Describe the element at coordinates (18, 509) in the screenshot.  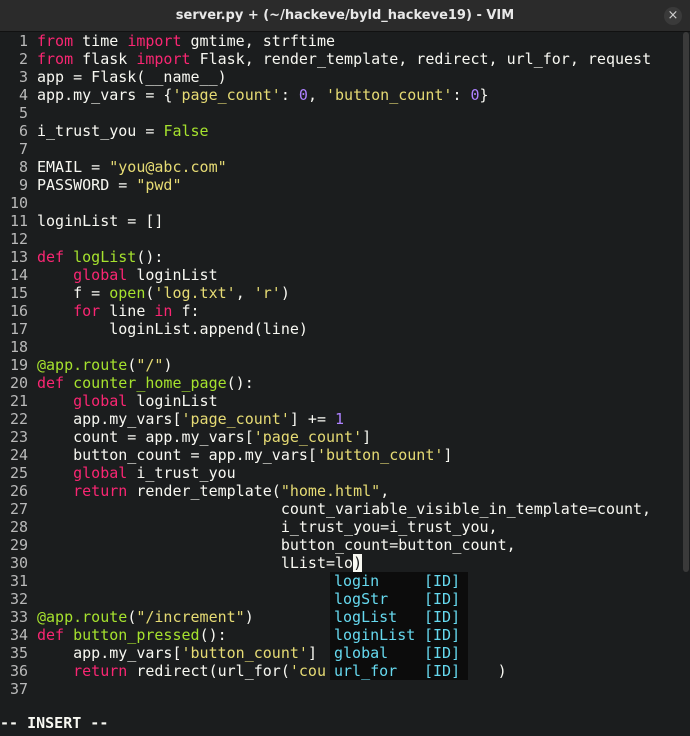
I see `line-number: 27` at that location.